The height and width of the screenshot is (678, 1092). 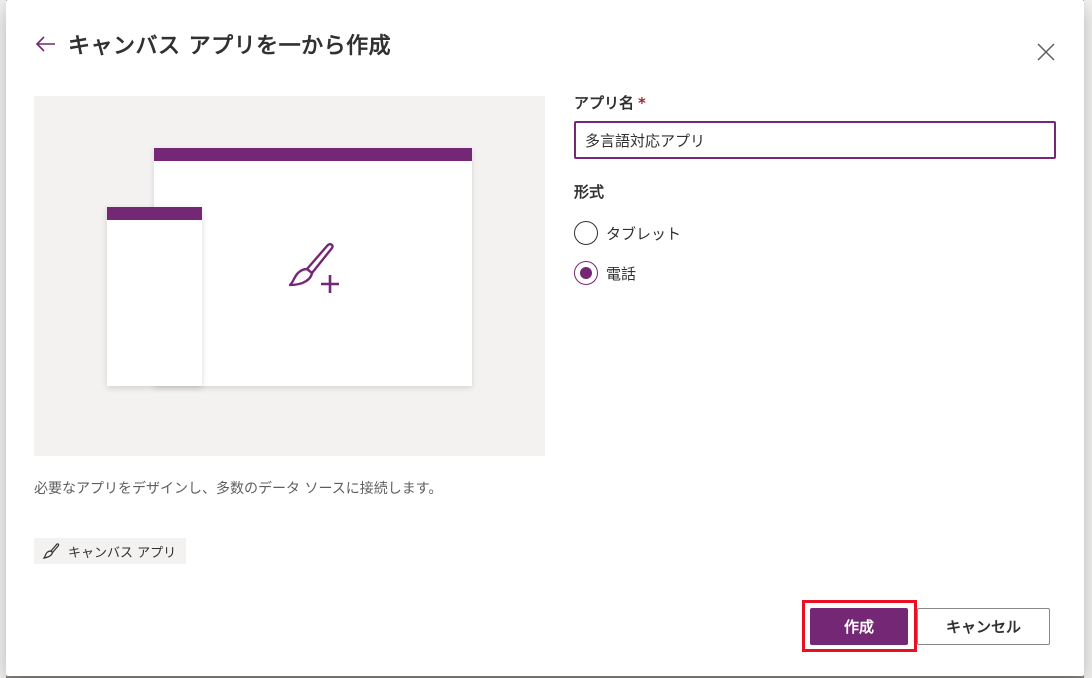 I want to click on arrow-left-icon, so click(x=45, y=44).